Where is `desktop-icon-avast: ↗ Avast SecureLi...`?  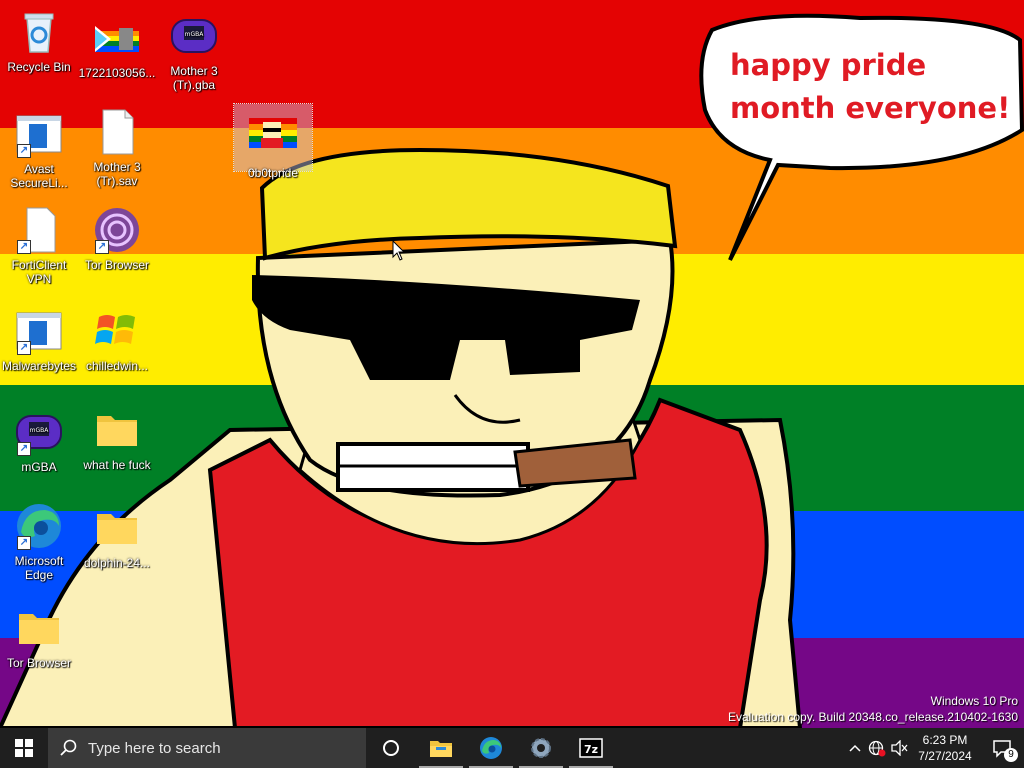
desktop-icon-avast: ↗ Avast SecureLi... is located at coordinates (39, 150).